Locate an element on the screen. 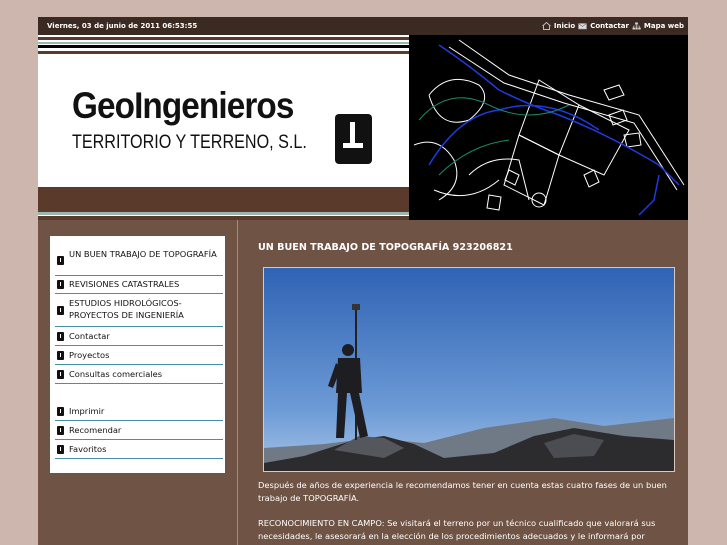 The height and width of the screenshot is (545, 727). current-date: Viernes, 03 de junio de 2011 06:53:55 is located at coordinates (122, 26).